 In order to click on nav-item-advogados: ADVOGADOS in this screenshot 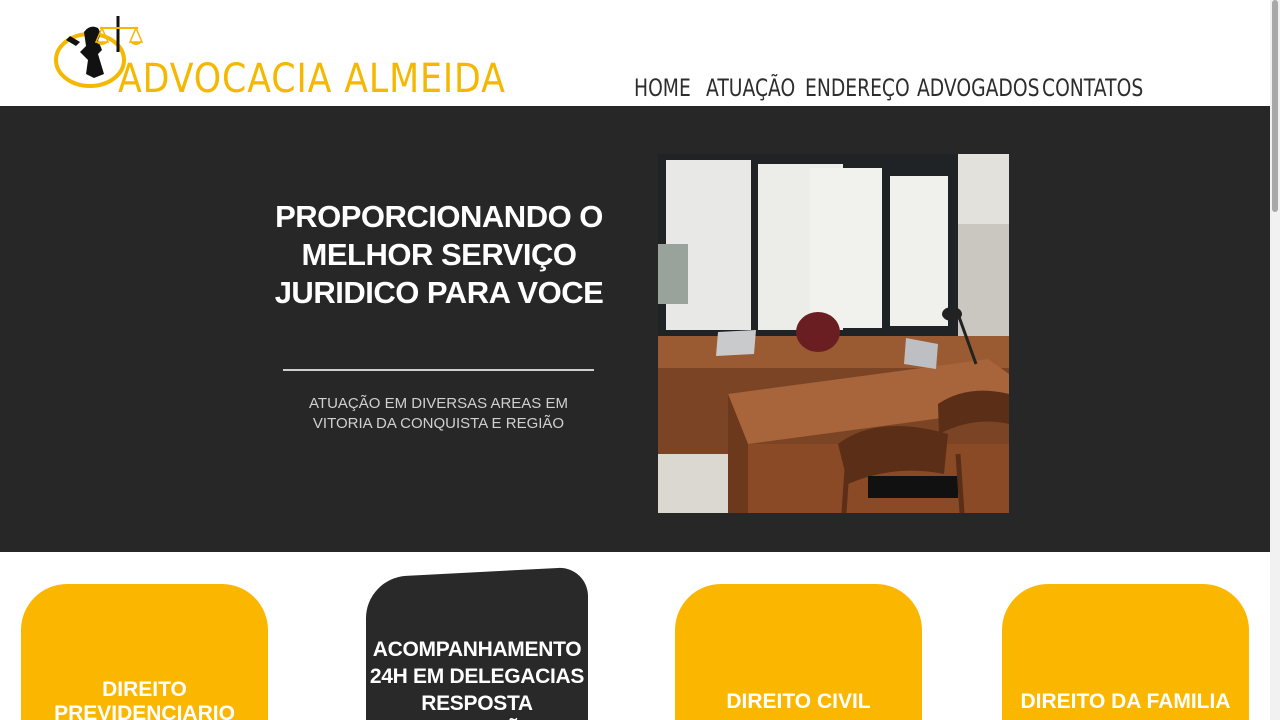, I will do `click(979, 89)`.